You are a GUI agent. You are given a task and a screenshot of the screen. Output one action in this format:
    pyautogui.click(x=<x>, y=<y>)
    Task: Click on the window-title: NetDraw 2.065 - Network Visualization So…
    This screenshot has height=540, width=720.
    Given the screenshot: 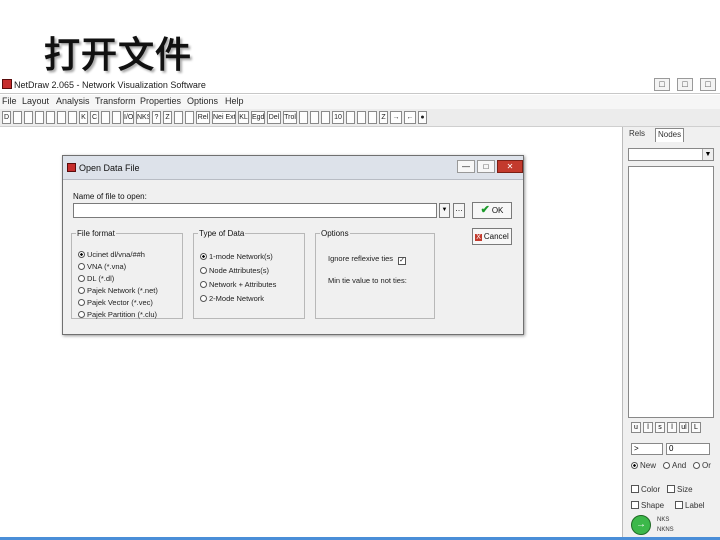 What is the action you would take?
    pyautogui.click(x=110, y=85)
    